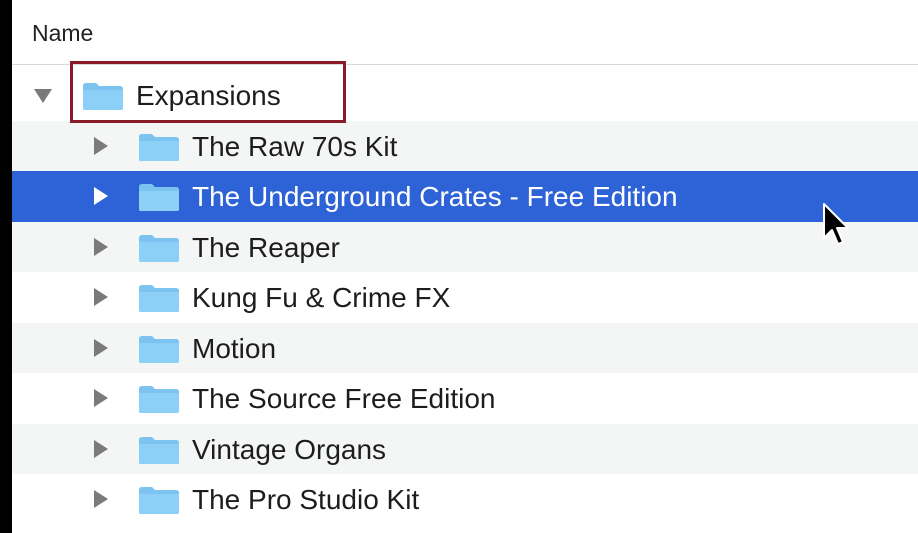  I want to click on tree-row-label: The Raw 70s Kit, so click(295, 146).